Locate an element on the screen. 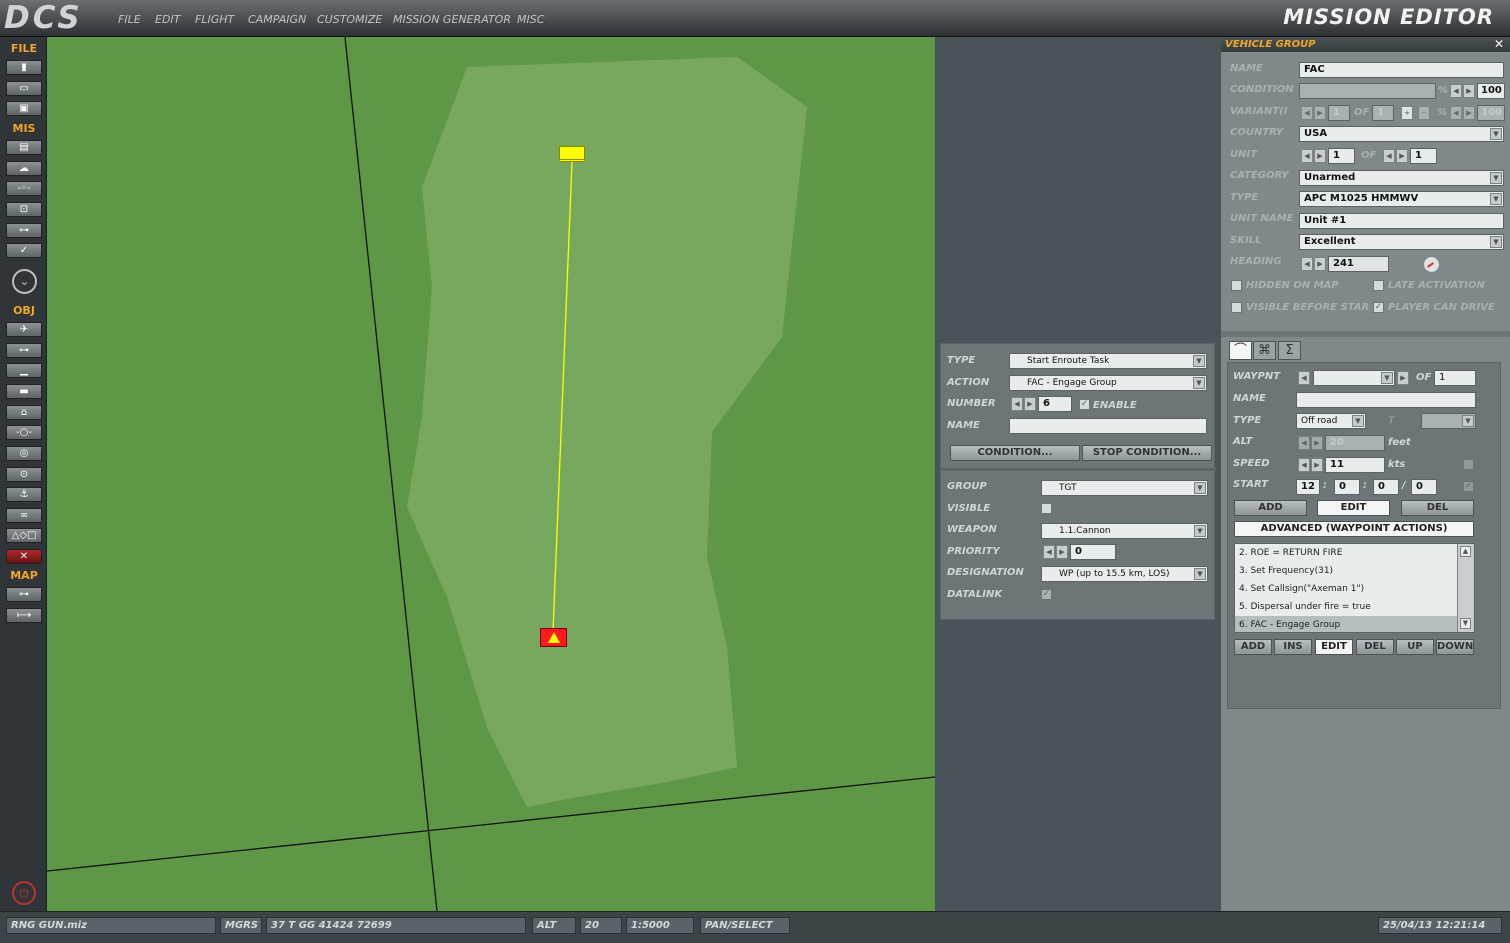 This screenshot has height=943, width=1510. power-exit-icon: ⏻ is located at coordinates (24, 893).